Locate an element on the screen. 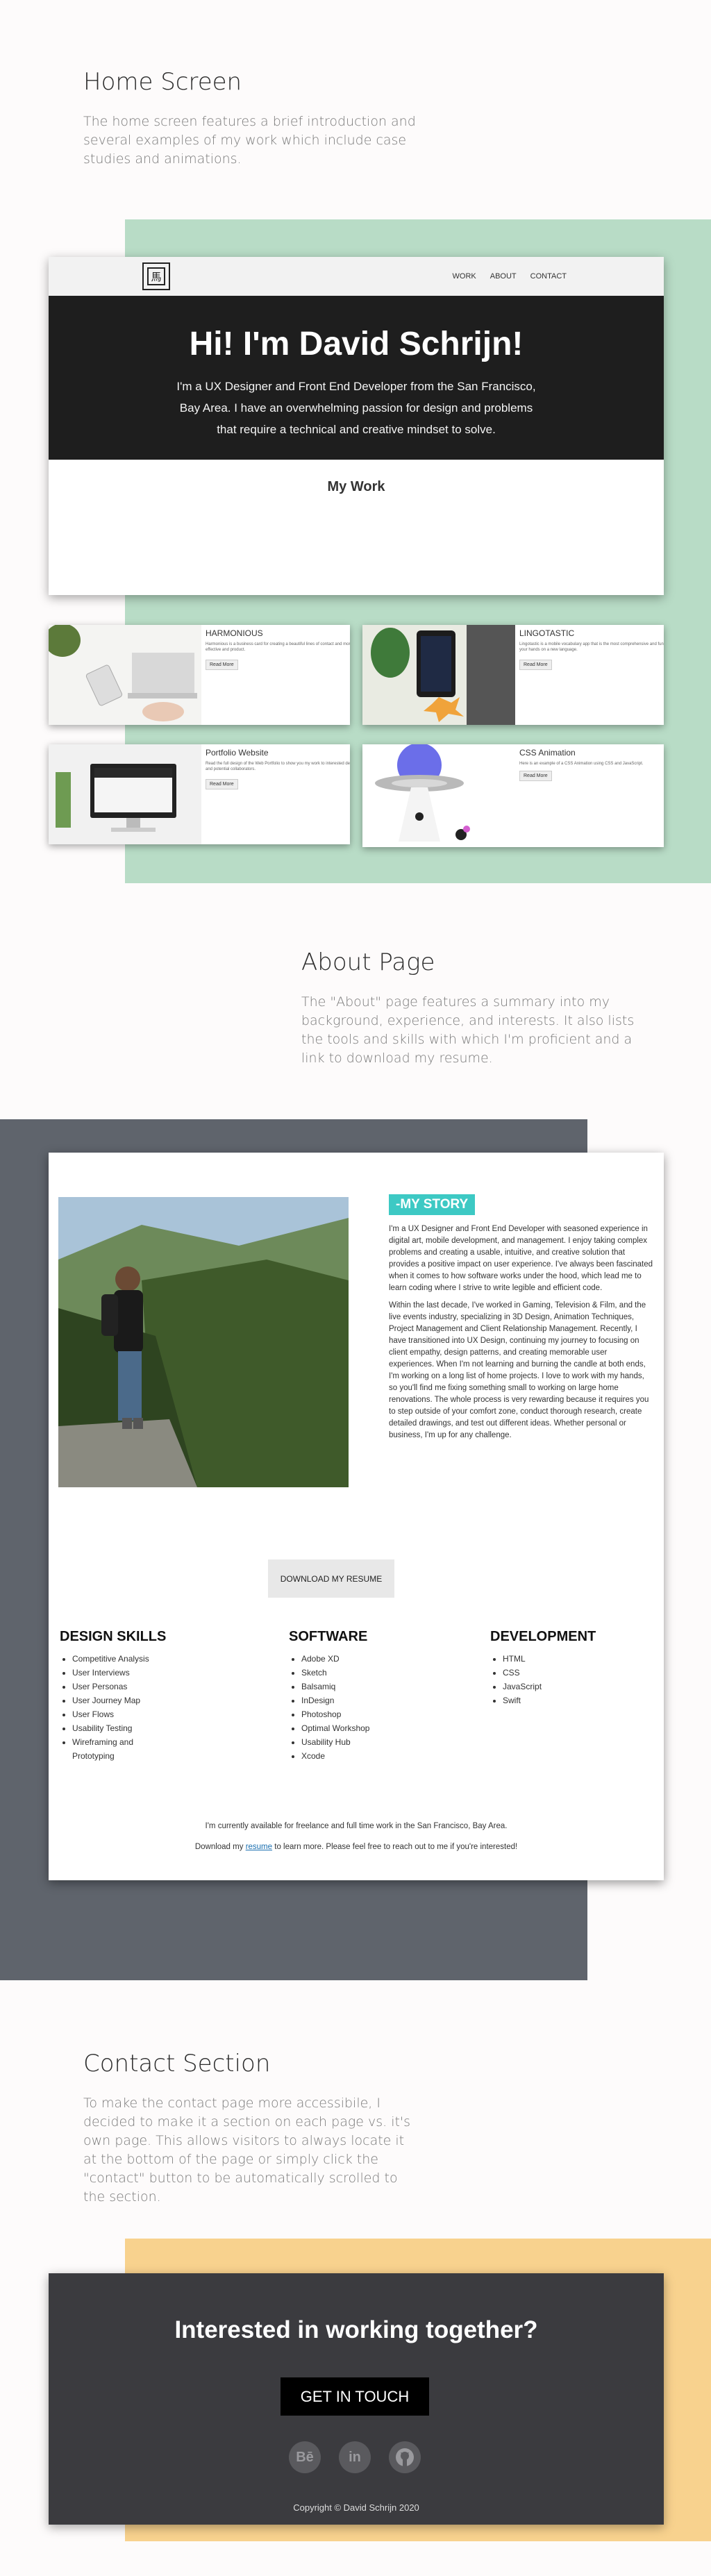 This screenshot has height=2576, width=711. project-title: CSS Animation is located at coordinates (547, 753).